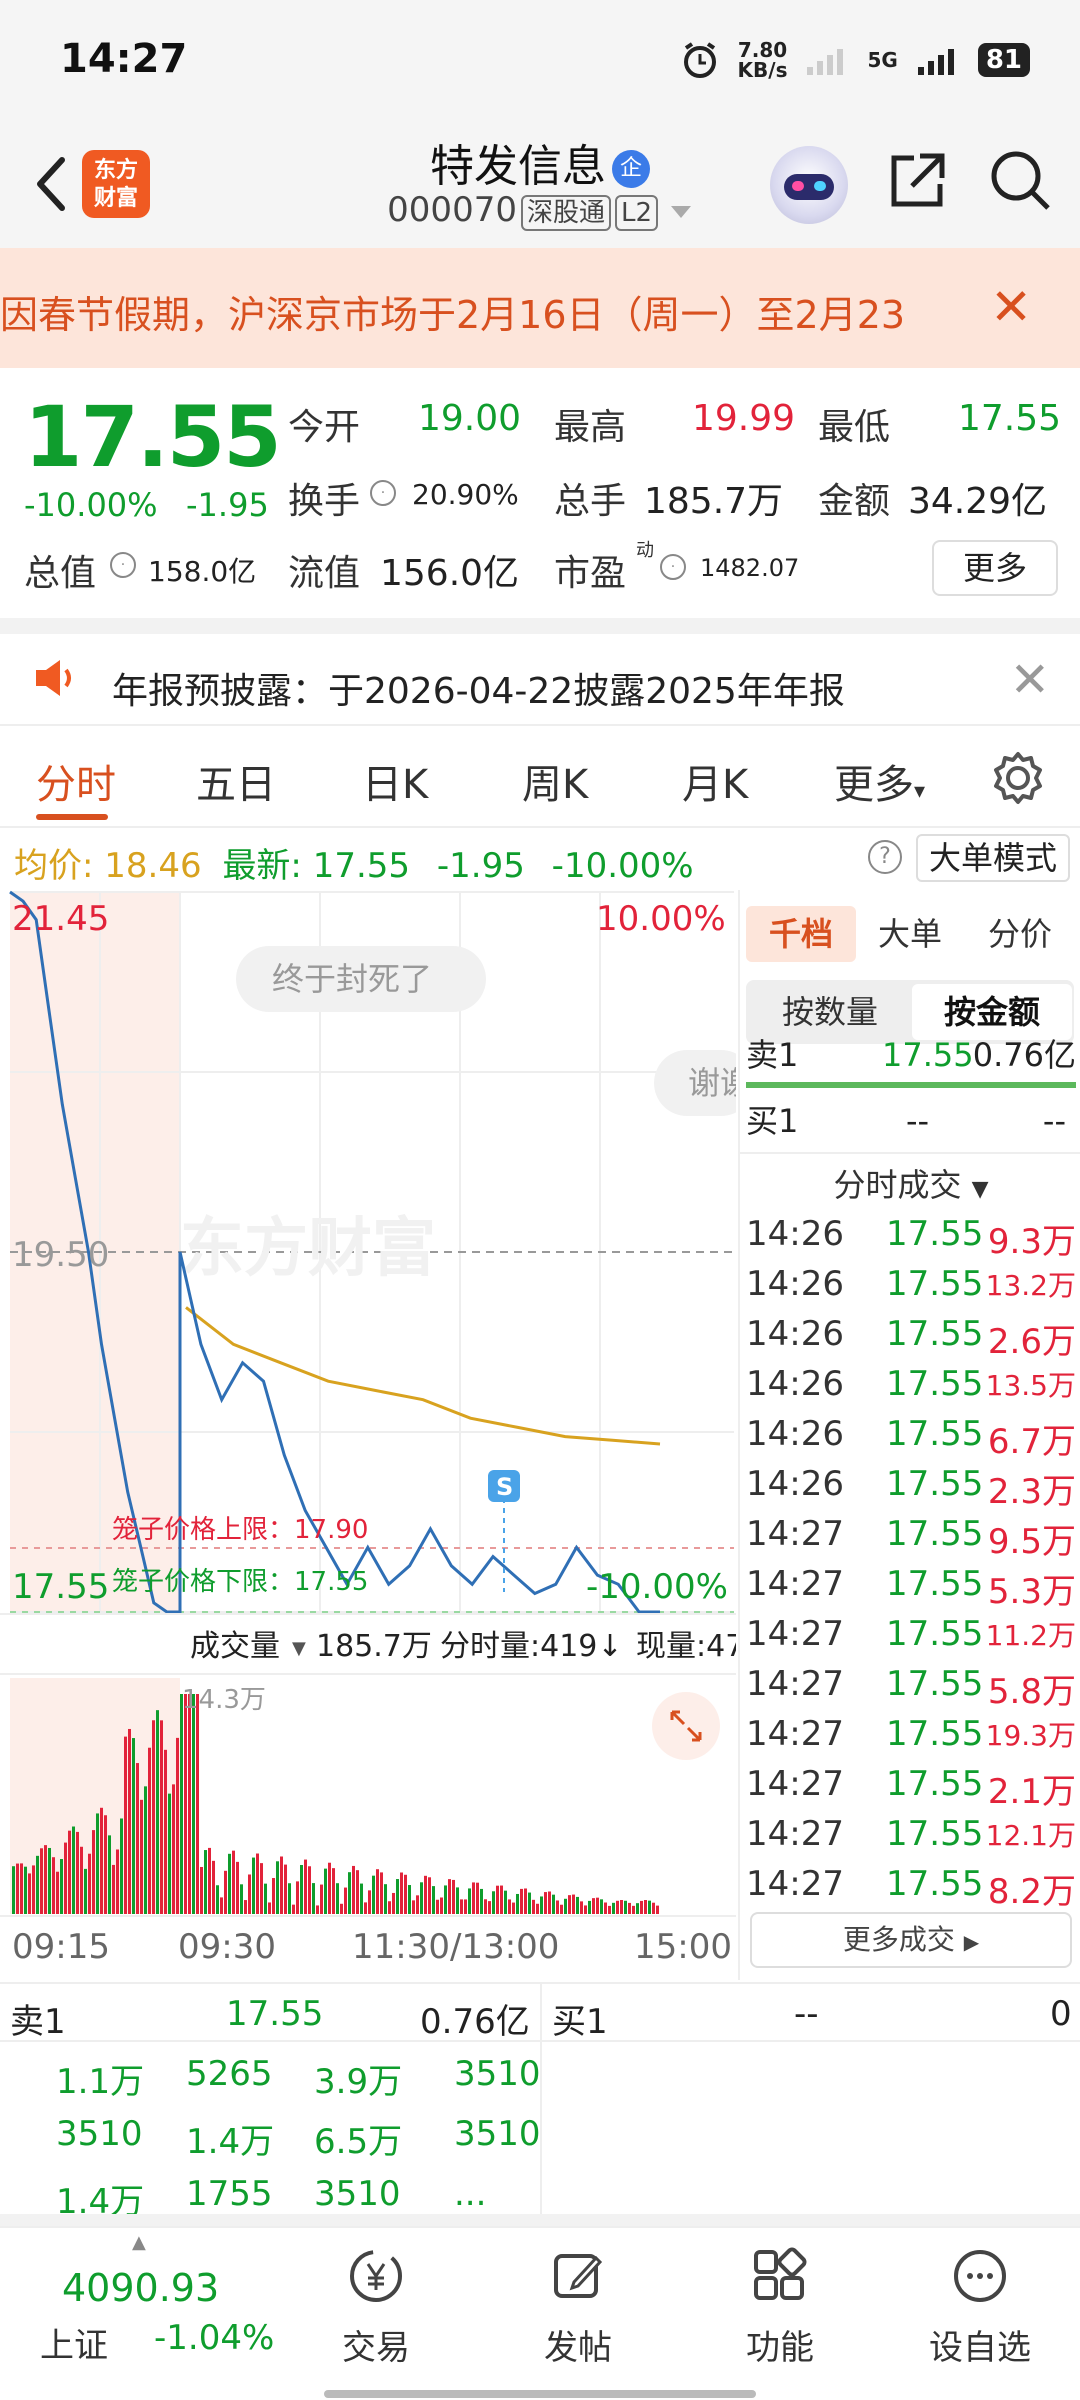  I want to click on tab-weekly-k: 周K, so click(555, 781).